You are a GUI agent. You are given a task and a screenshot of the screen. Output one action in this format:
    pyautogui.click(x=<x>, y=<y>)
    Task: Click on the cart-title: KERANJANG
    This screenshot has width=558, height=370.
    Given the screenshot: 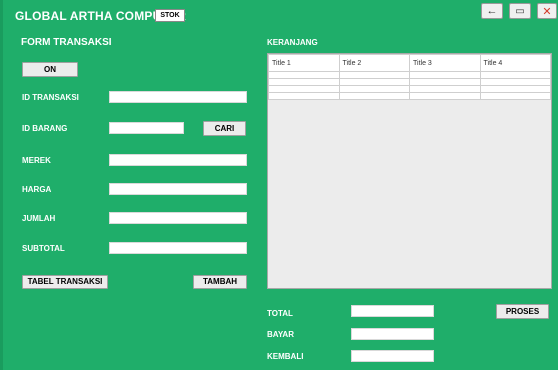 What is the action you would take?
    pyautogui.click(x=292, y=42)
    